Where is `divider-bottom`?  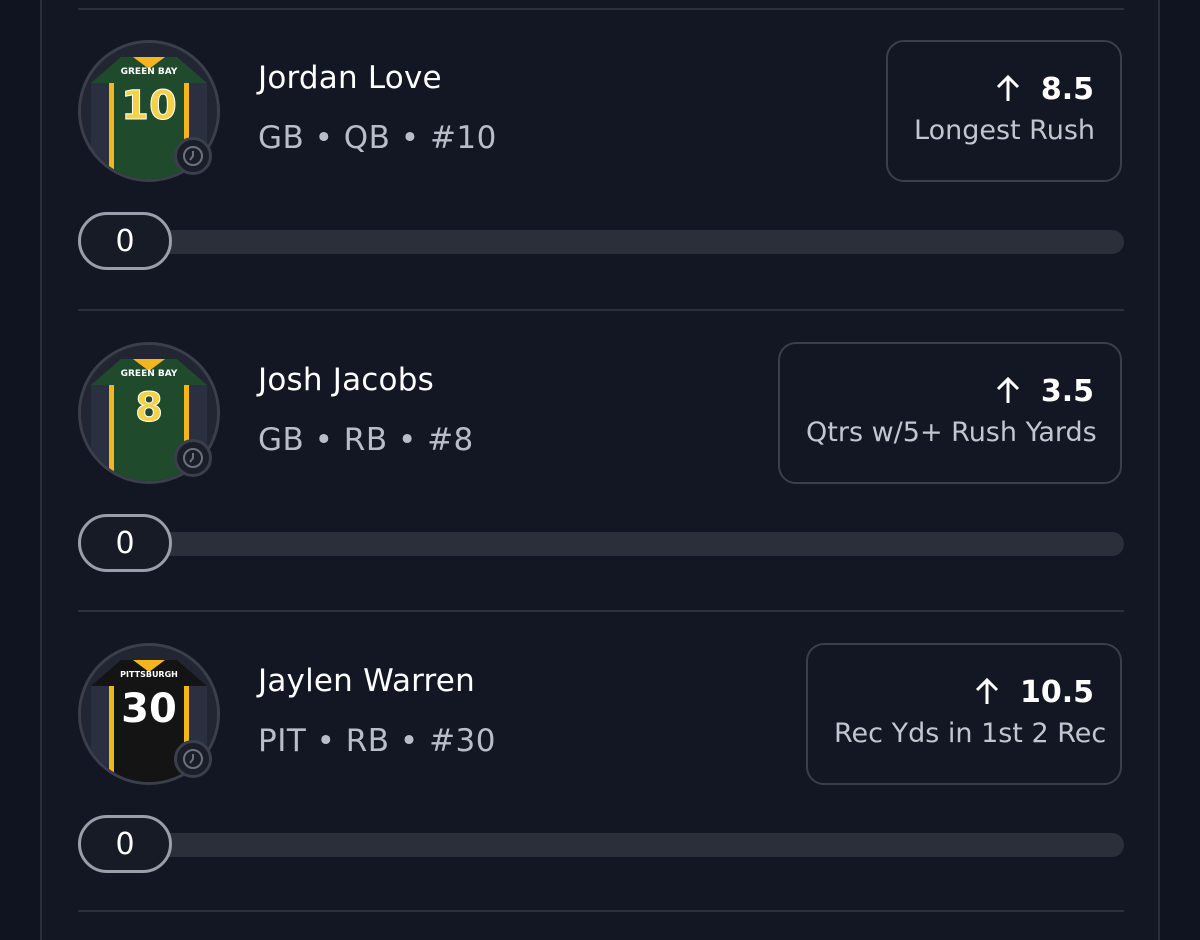
divider-bottom is located at coordinates (601, 911).